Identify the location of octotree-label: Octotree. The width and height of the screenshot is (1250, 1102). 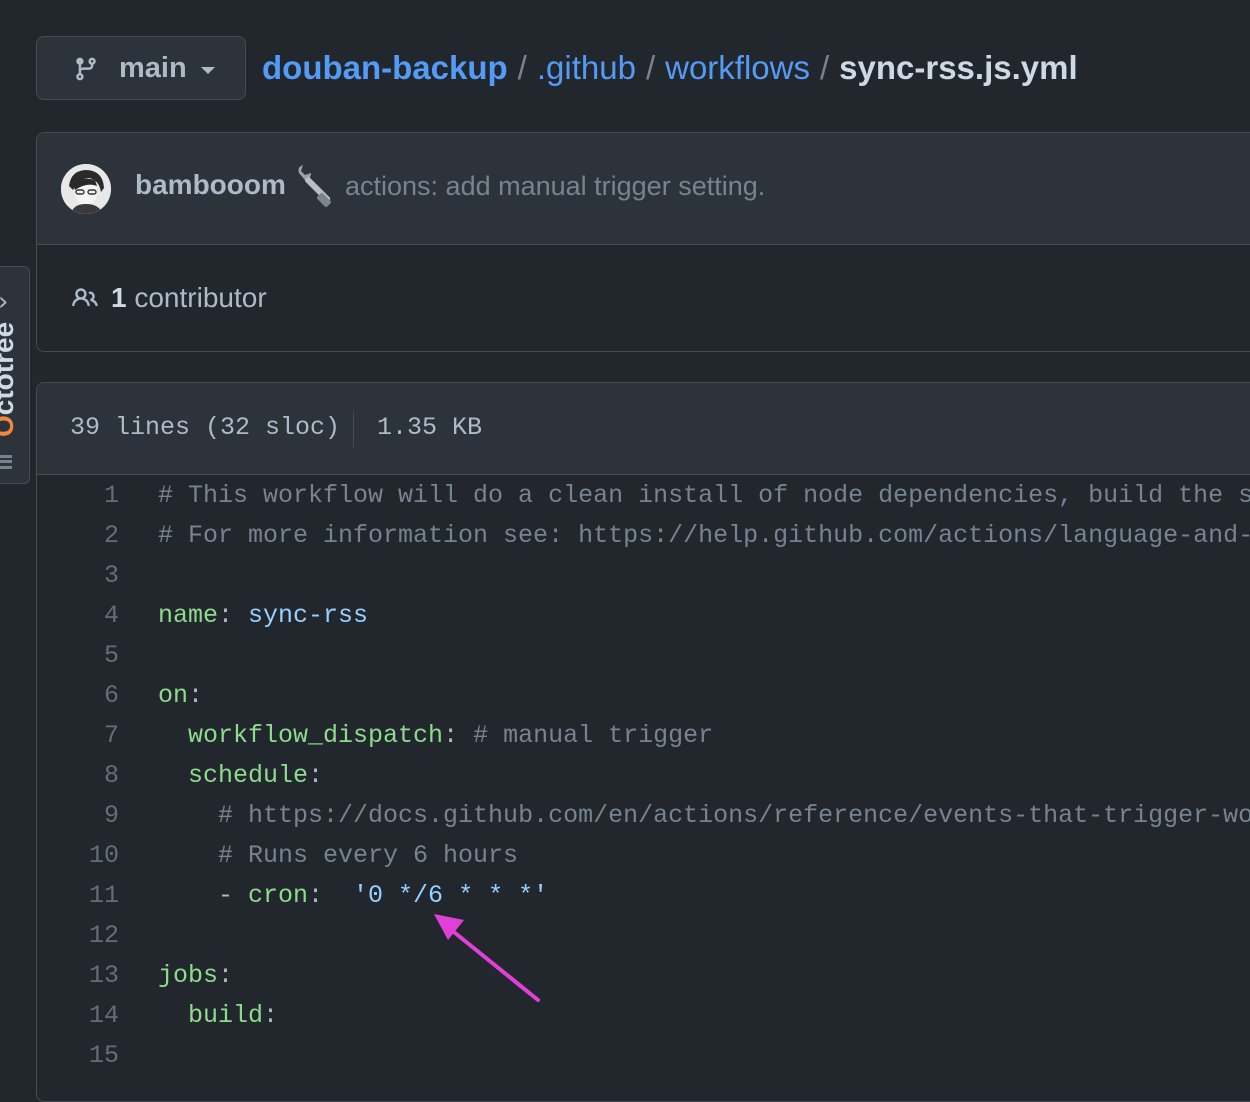
(9, 379).